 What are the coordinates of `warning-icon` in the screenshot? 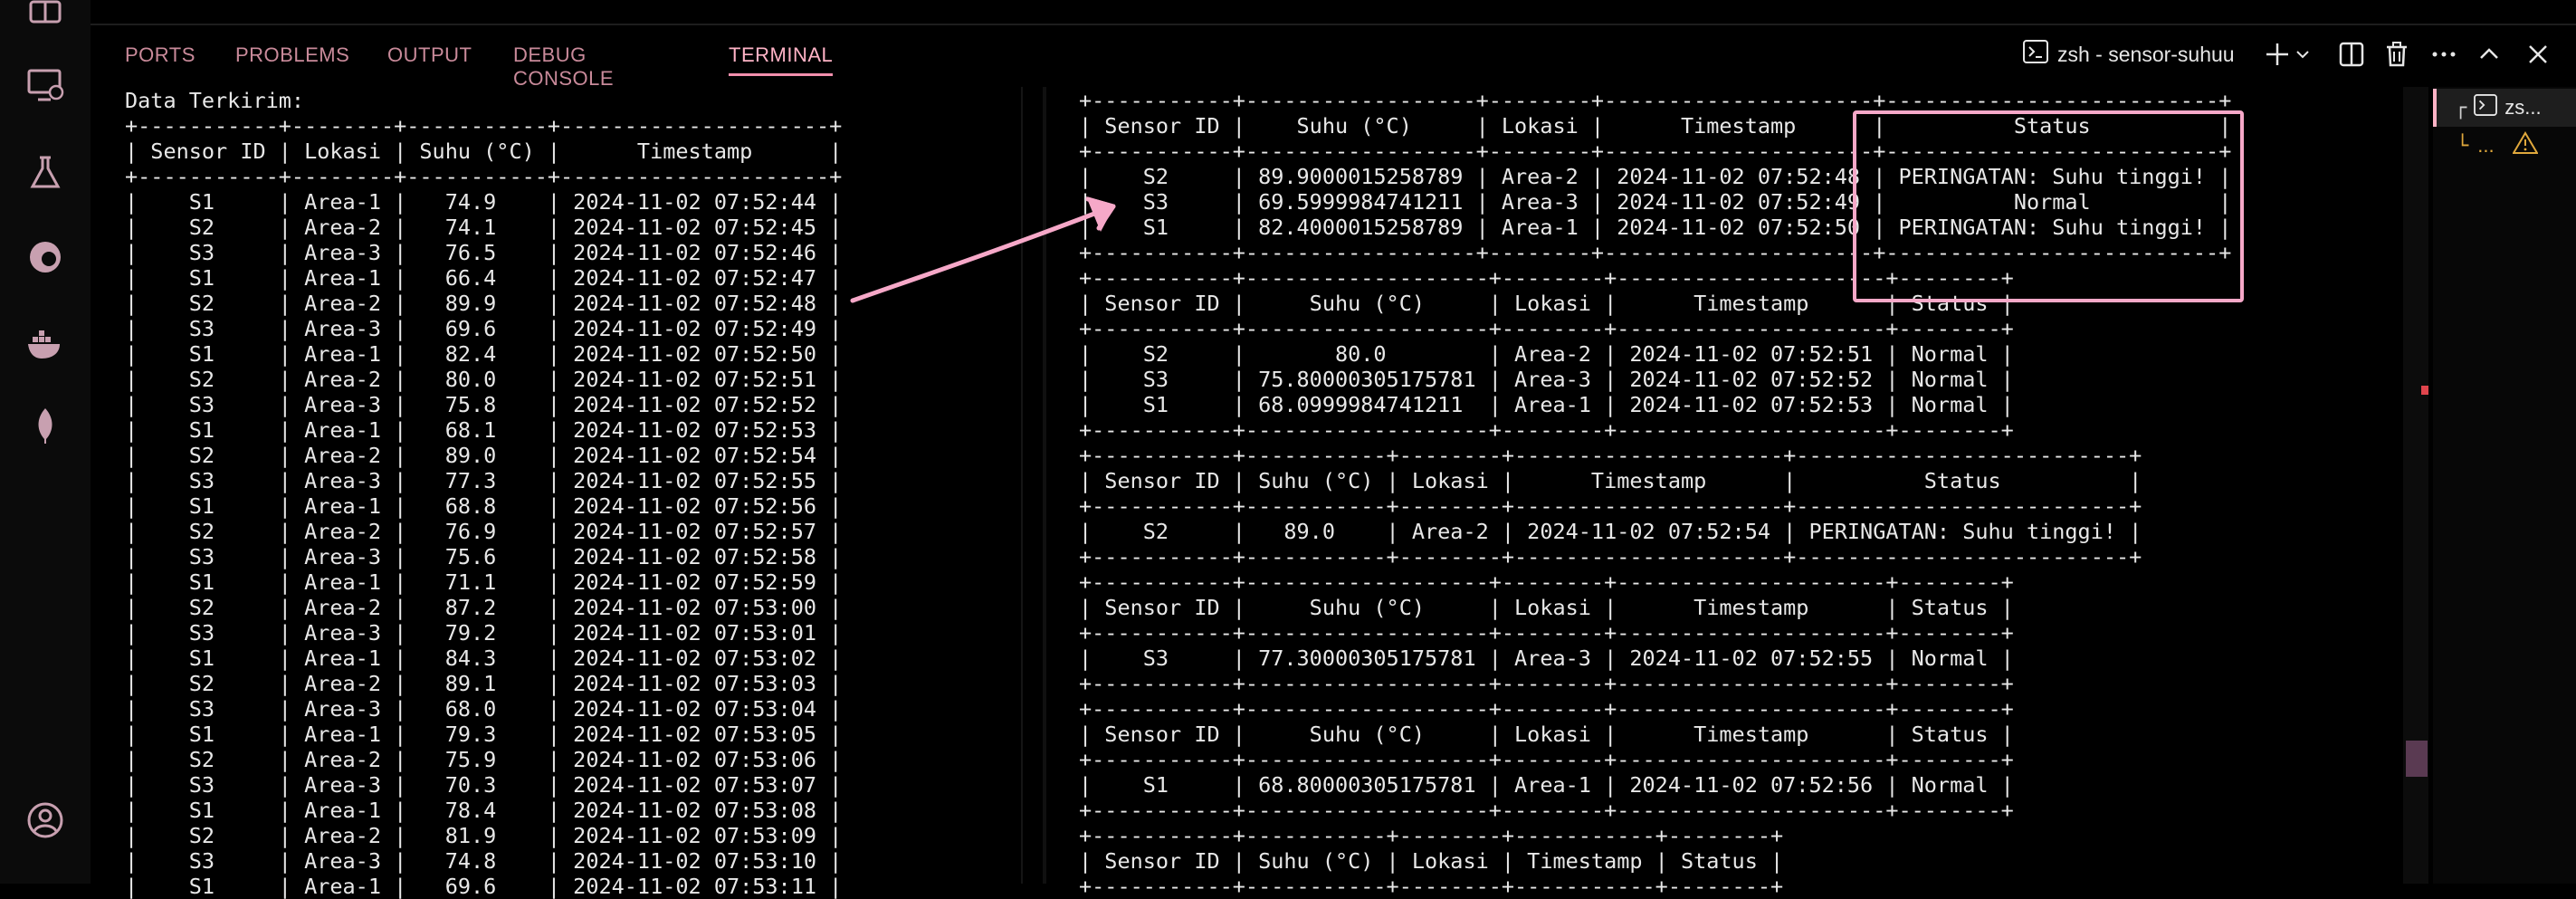 It's located at (2525, 145).